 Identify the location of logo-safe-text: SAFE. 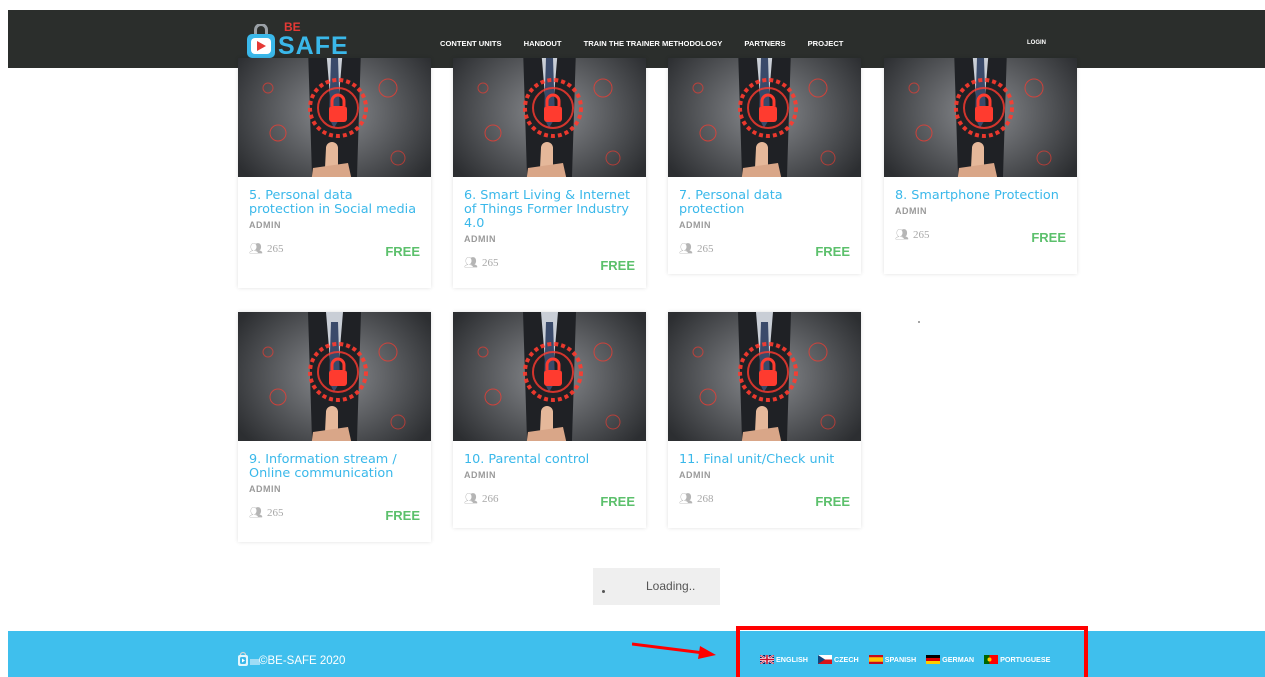
(313, 46).